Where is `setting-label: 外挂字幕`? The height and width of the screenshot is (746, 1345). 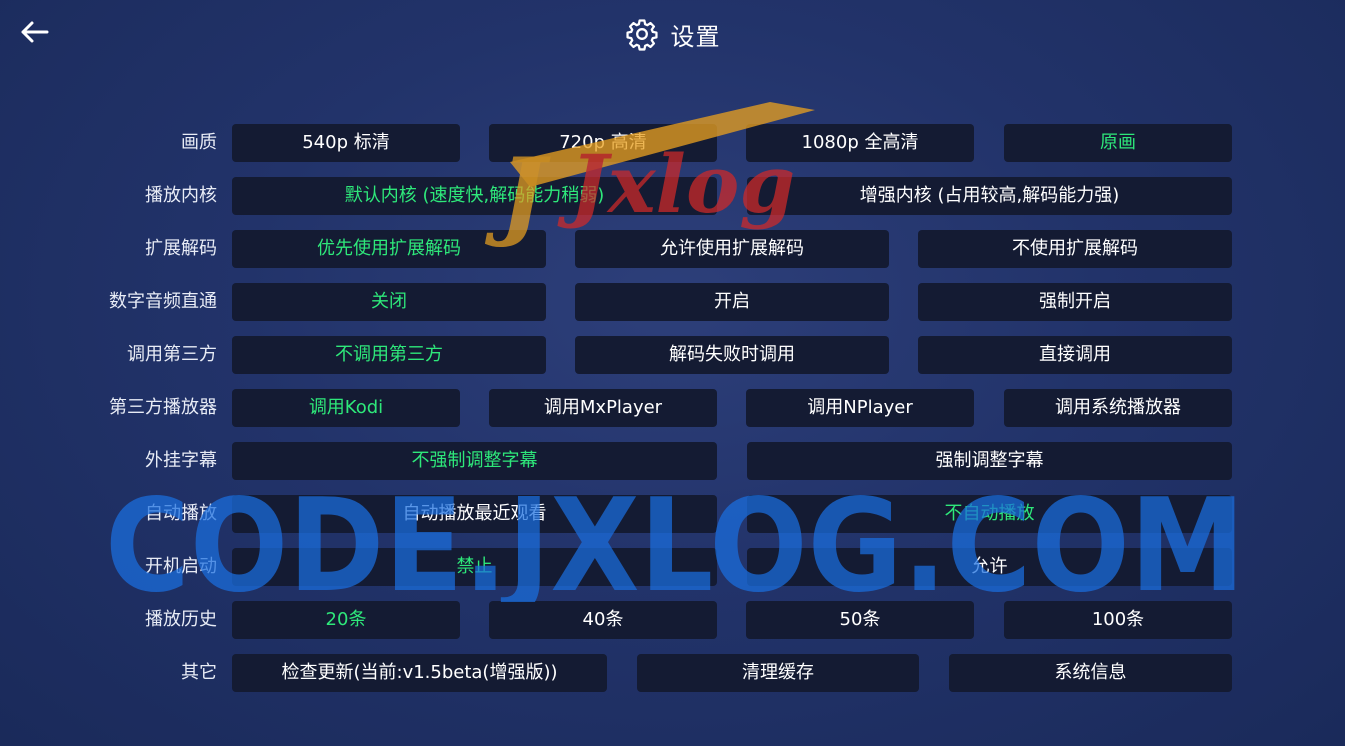 setting-label: 外挂字幕 is located at coordinates (181, 460).